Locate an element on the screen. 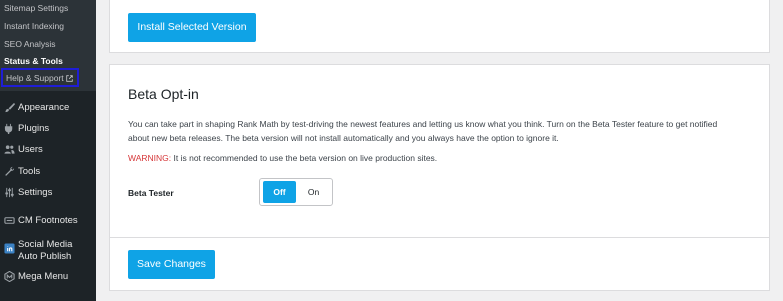 The image size is (783, 301). menu-item-users: Users is located at coordinates (48, 151).